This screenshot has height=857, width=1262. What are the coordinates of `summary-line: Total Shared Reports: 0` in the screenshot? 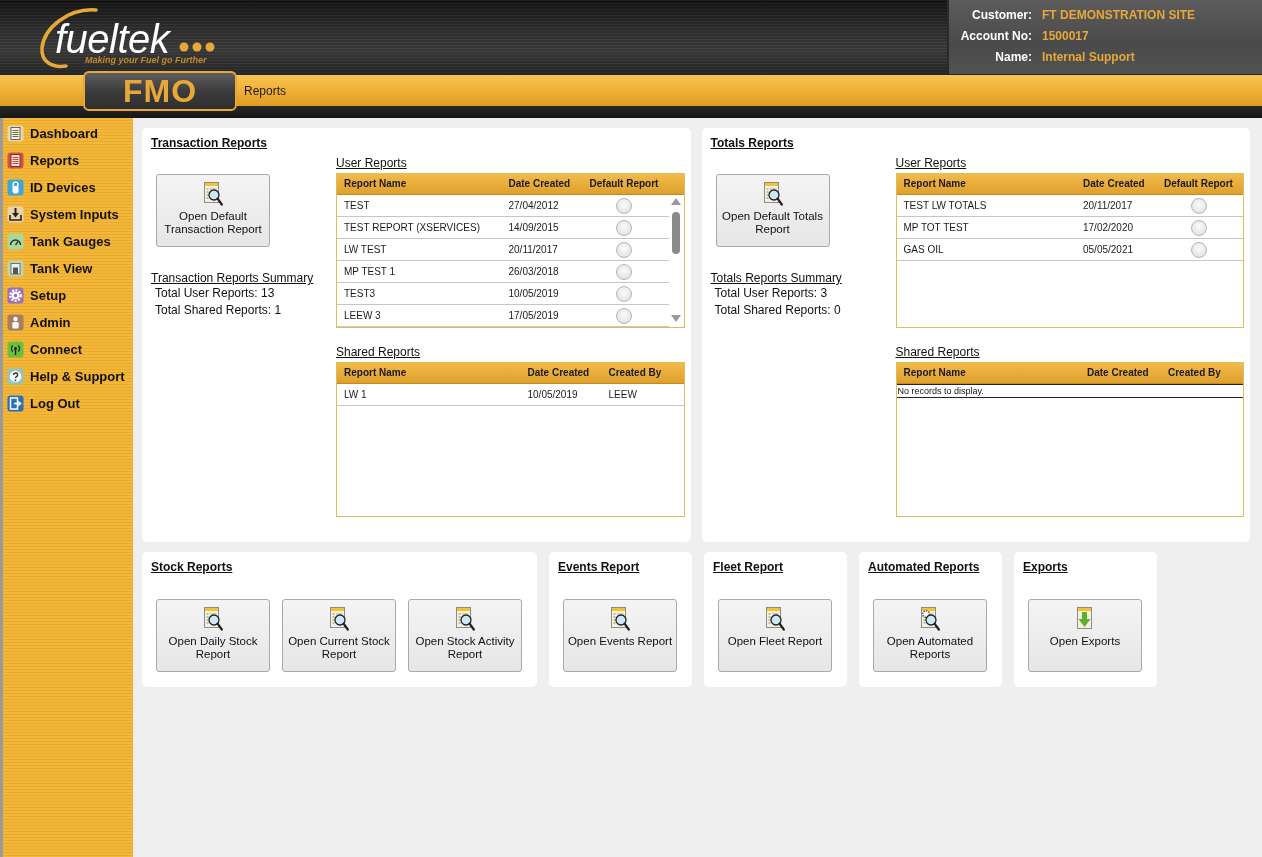 It's located at (777, 310).